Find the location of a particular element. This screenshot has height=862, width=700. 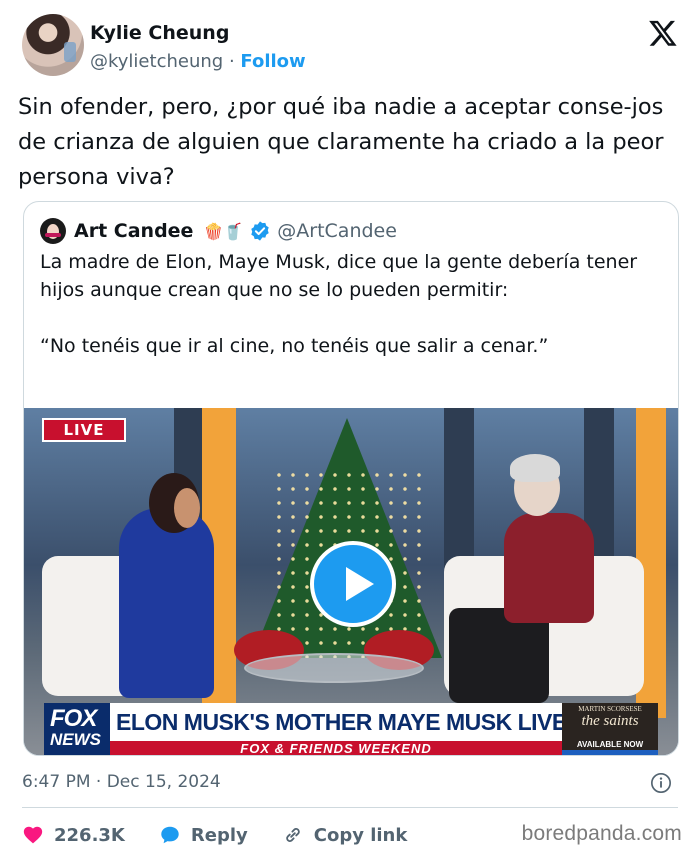

coffee-table is located at coordinates (334, 668).